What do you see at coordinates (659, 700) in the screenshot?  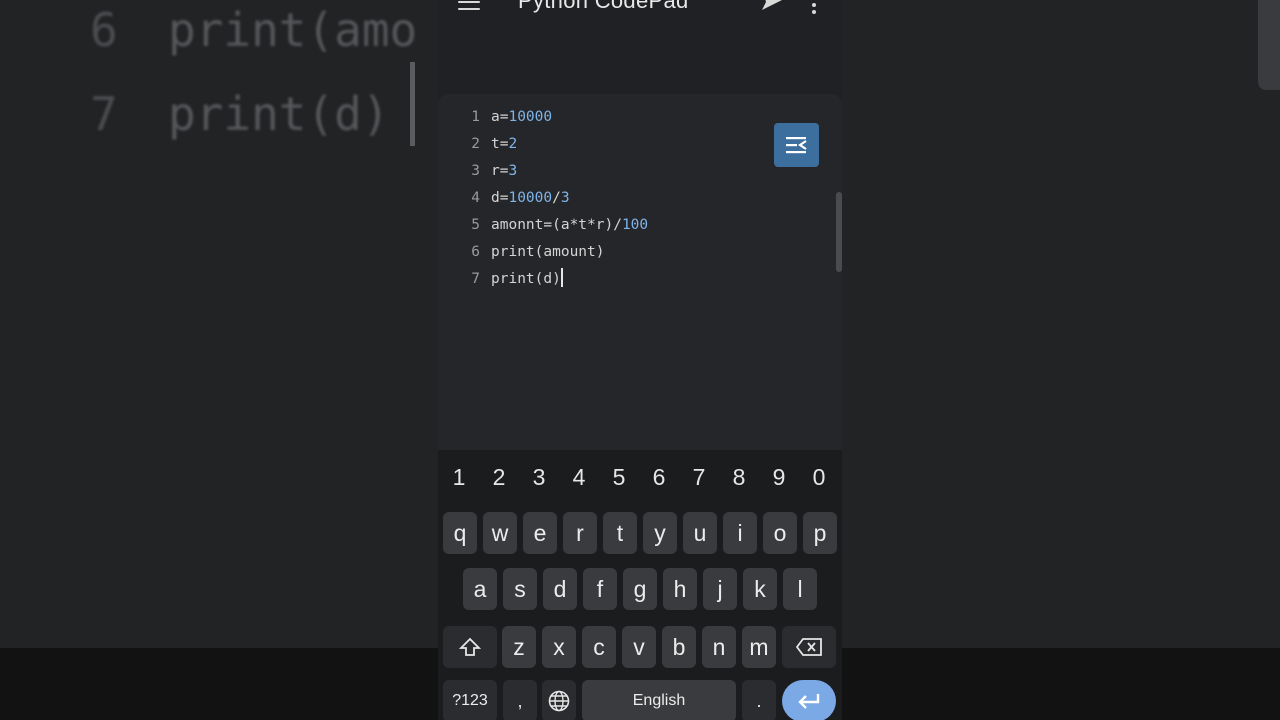 I see `space-key: English` at bounding box center [659, 700].